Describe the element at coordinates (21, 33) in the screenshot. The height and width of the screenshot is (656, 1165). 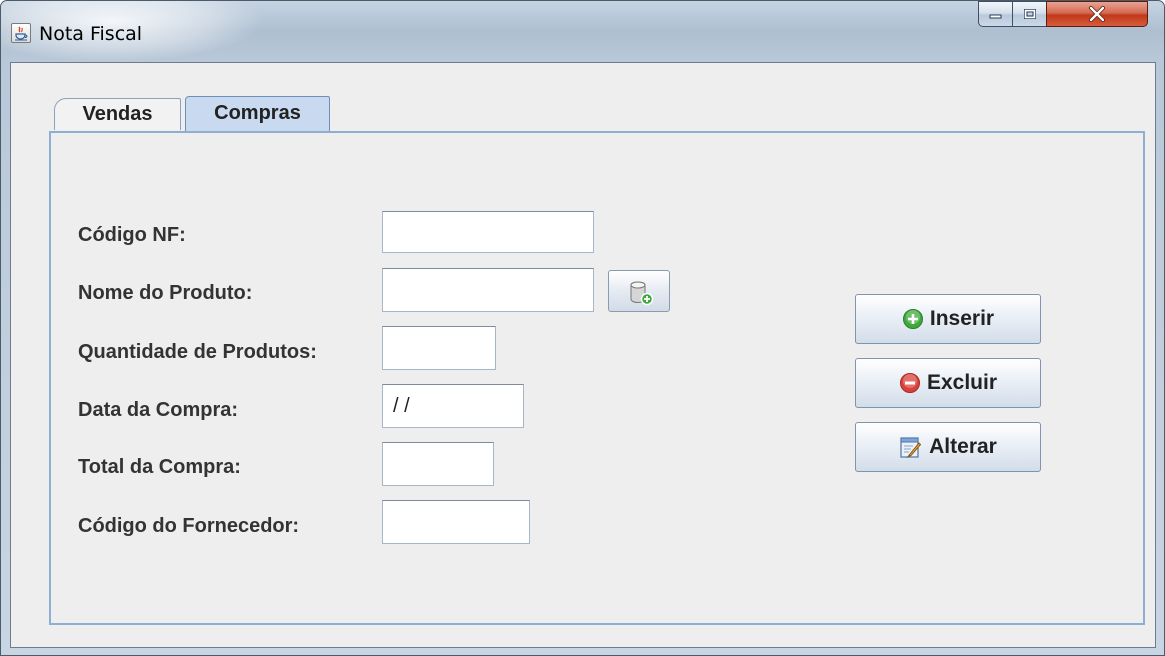
I see `java-icon` at that location.